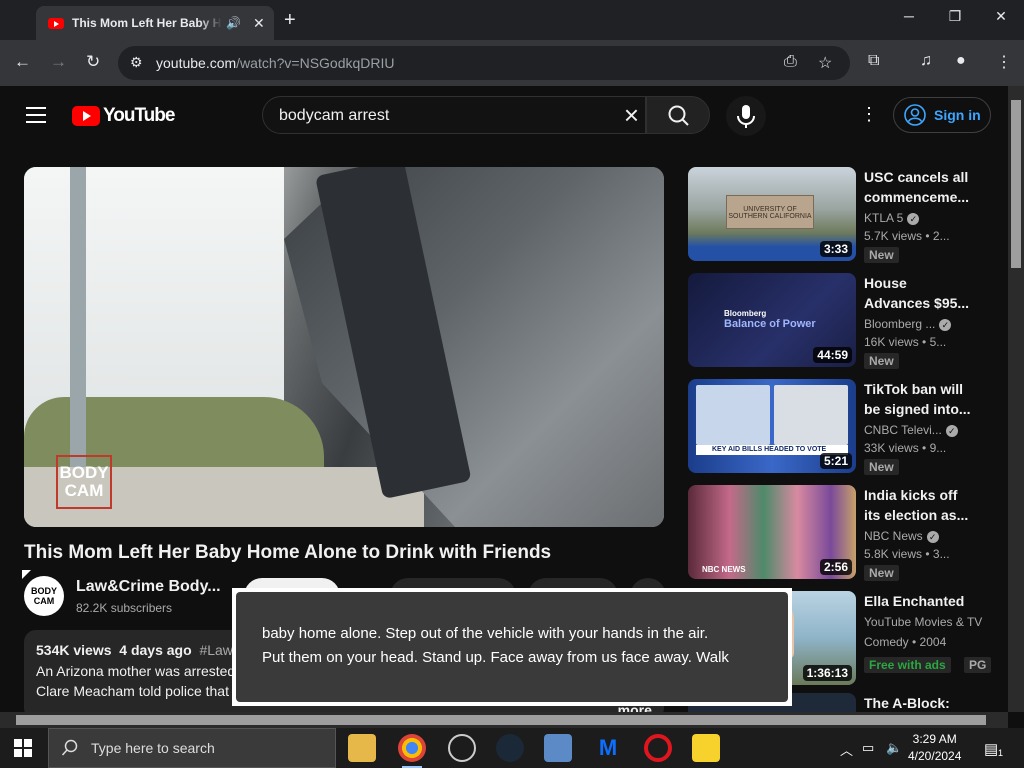 This screenshot has width=1024, height=768. I want to click on recommendation-views: 5.7K views, so click(893, 236).